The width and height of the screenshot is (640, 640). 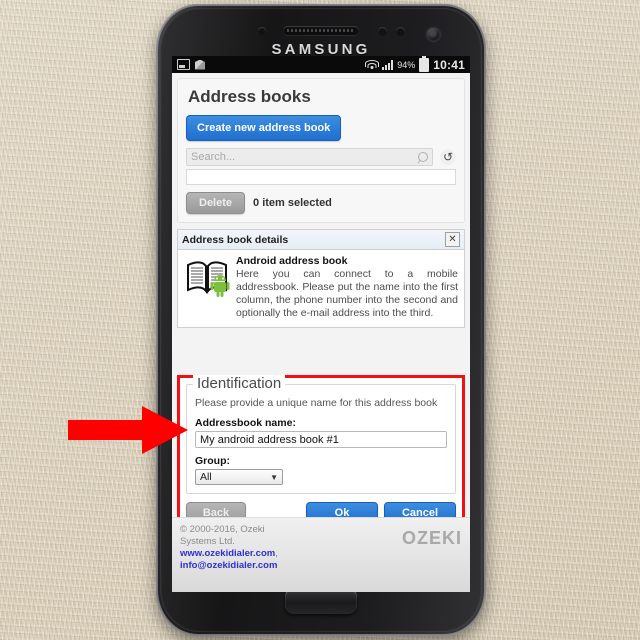 I want to click on android-address-book-icon, so click(x=207, y=277).